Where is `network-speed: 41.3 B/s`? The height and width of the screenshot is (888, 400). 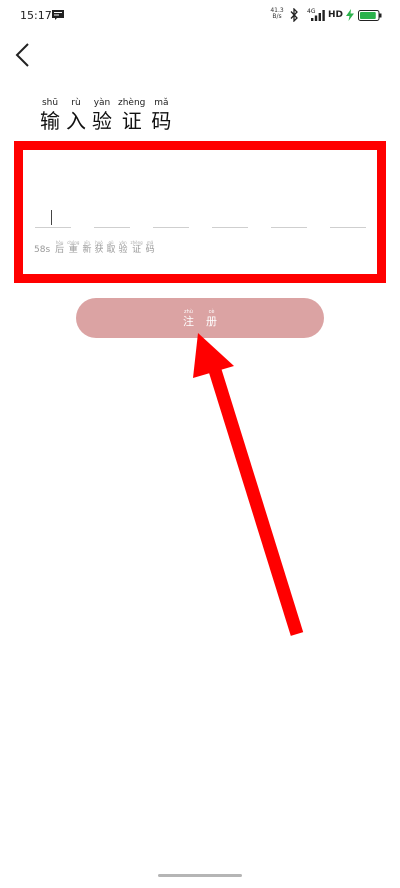 network-speed: 41.3 B/s is located at coordinates (277, 14).